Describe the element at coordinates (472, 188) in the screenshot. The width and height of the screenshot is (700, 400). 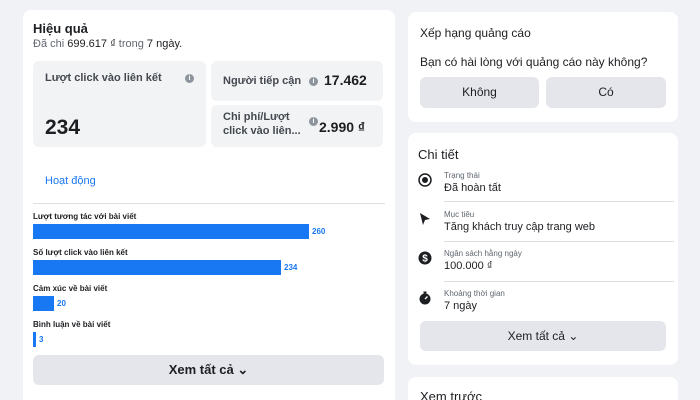
I see `status-value: Đã hoàn tất` at that location.